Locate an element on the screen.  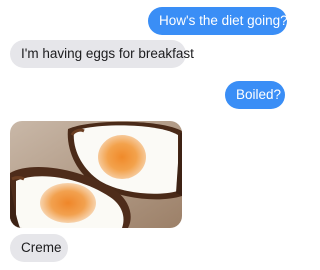
received-message-bubble: Creme is located at coordinates (39, 248).